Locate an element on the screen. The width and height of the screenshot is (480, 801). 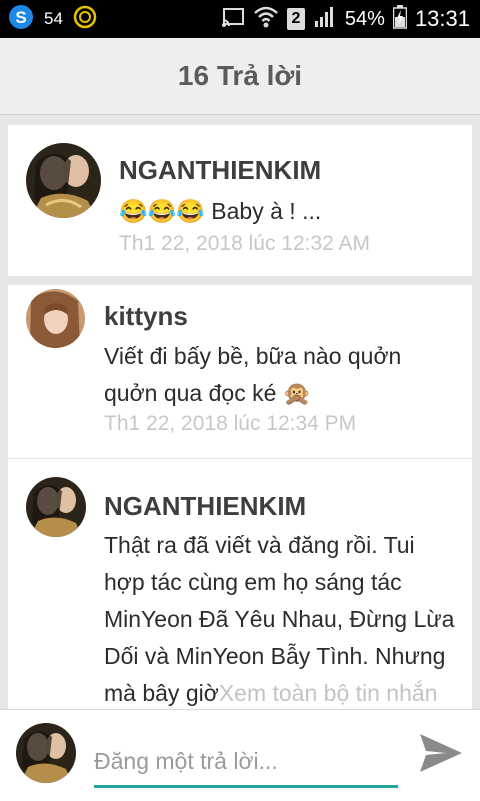
comment-message-line: Viết đi bấy bề, bữa nào quởn is located at coordinates (253, 356).